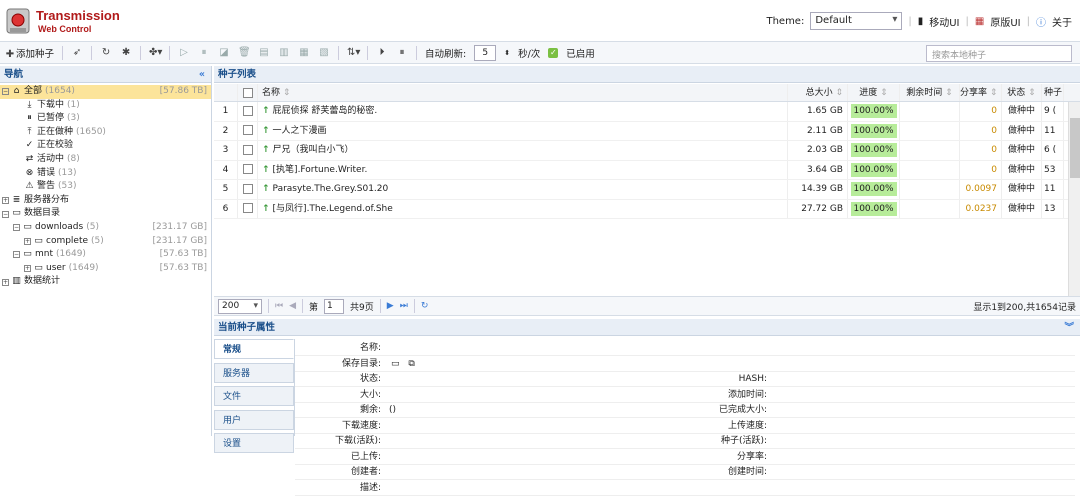 This screenshot has width=1080, height=496. Describe the element at coordinates (51, 118) in the screenshot. I see `nav-item-label: 已暂停` at that location.